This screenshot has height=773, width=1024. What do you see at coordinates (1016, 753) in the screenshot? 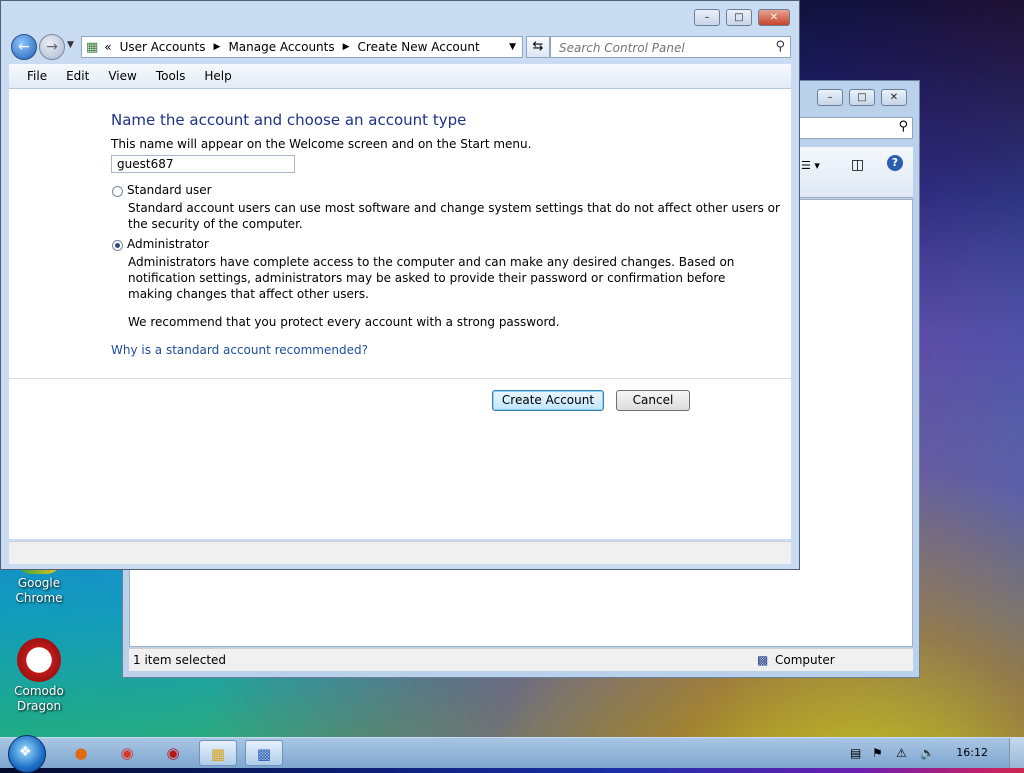
I see `show-desktop-button` at bounding box center [1016, 753].